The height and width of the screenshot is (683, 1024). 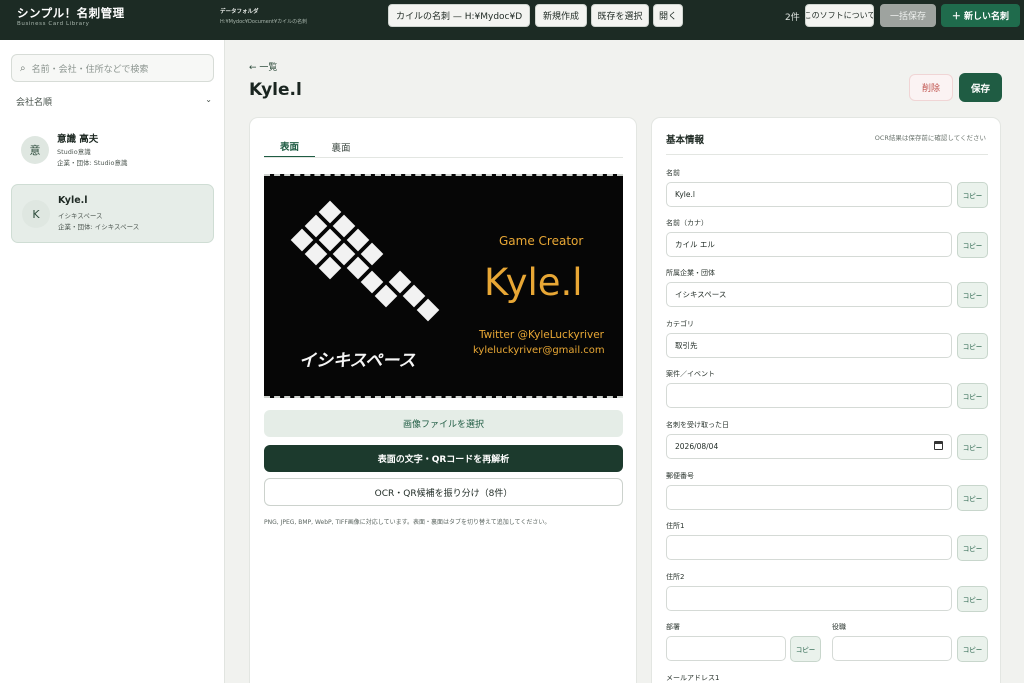 What do you see at coordinates (972, 498) in the screenshot?
I see `copy-postal-button: コピー` at bounding box center [972, 498].